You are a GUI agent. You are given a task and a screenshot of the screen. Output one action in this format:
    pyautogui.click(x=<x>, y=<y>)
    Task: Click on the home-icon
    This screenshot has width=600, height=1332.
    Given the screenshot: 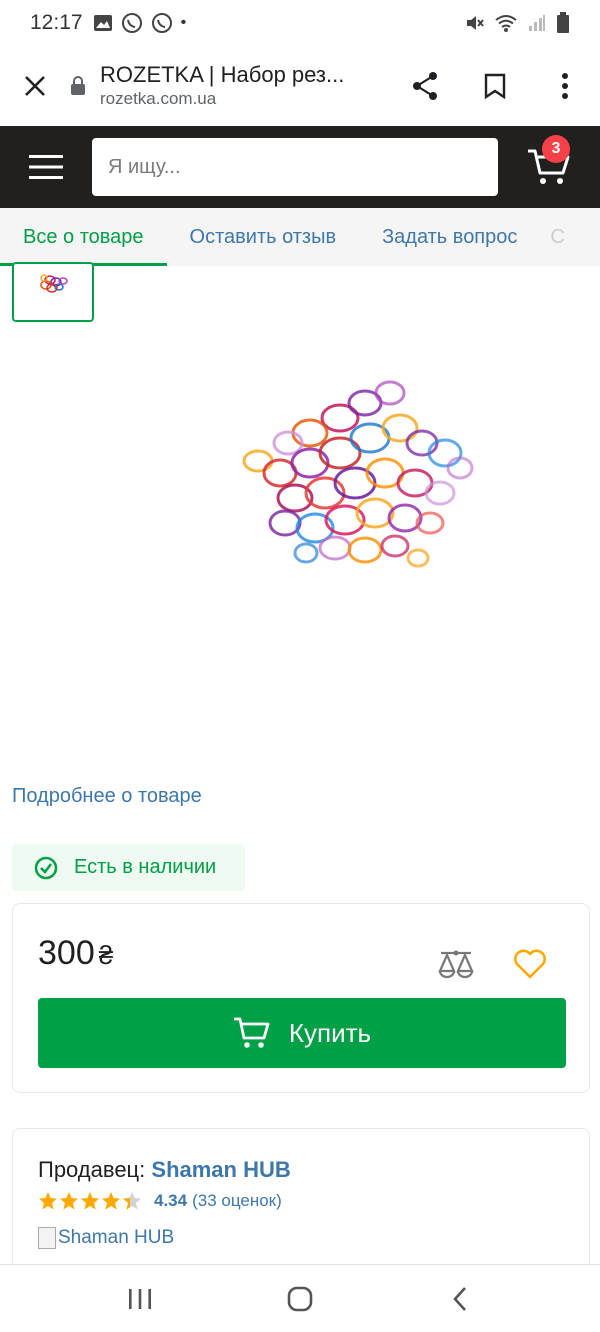 What is the action you would take?
    pyautogui.click(x=300, y=1298)
    